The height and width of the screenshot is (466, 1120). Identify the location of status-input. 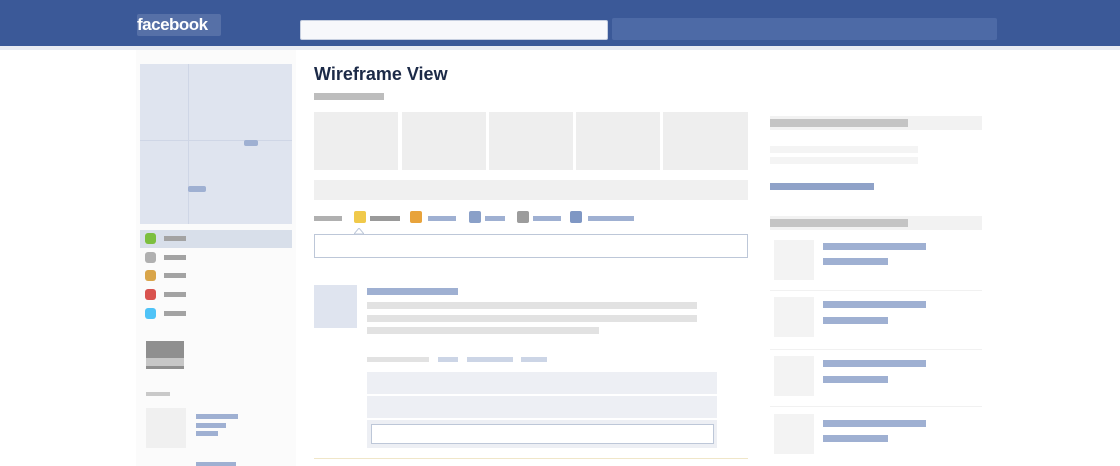
(531, 246).